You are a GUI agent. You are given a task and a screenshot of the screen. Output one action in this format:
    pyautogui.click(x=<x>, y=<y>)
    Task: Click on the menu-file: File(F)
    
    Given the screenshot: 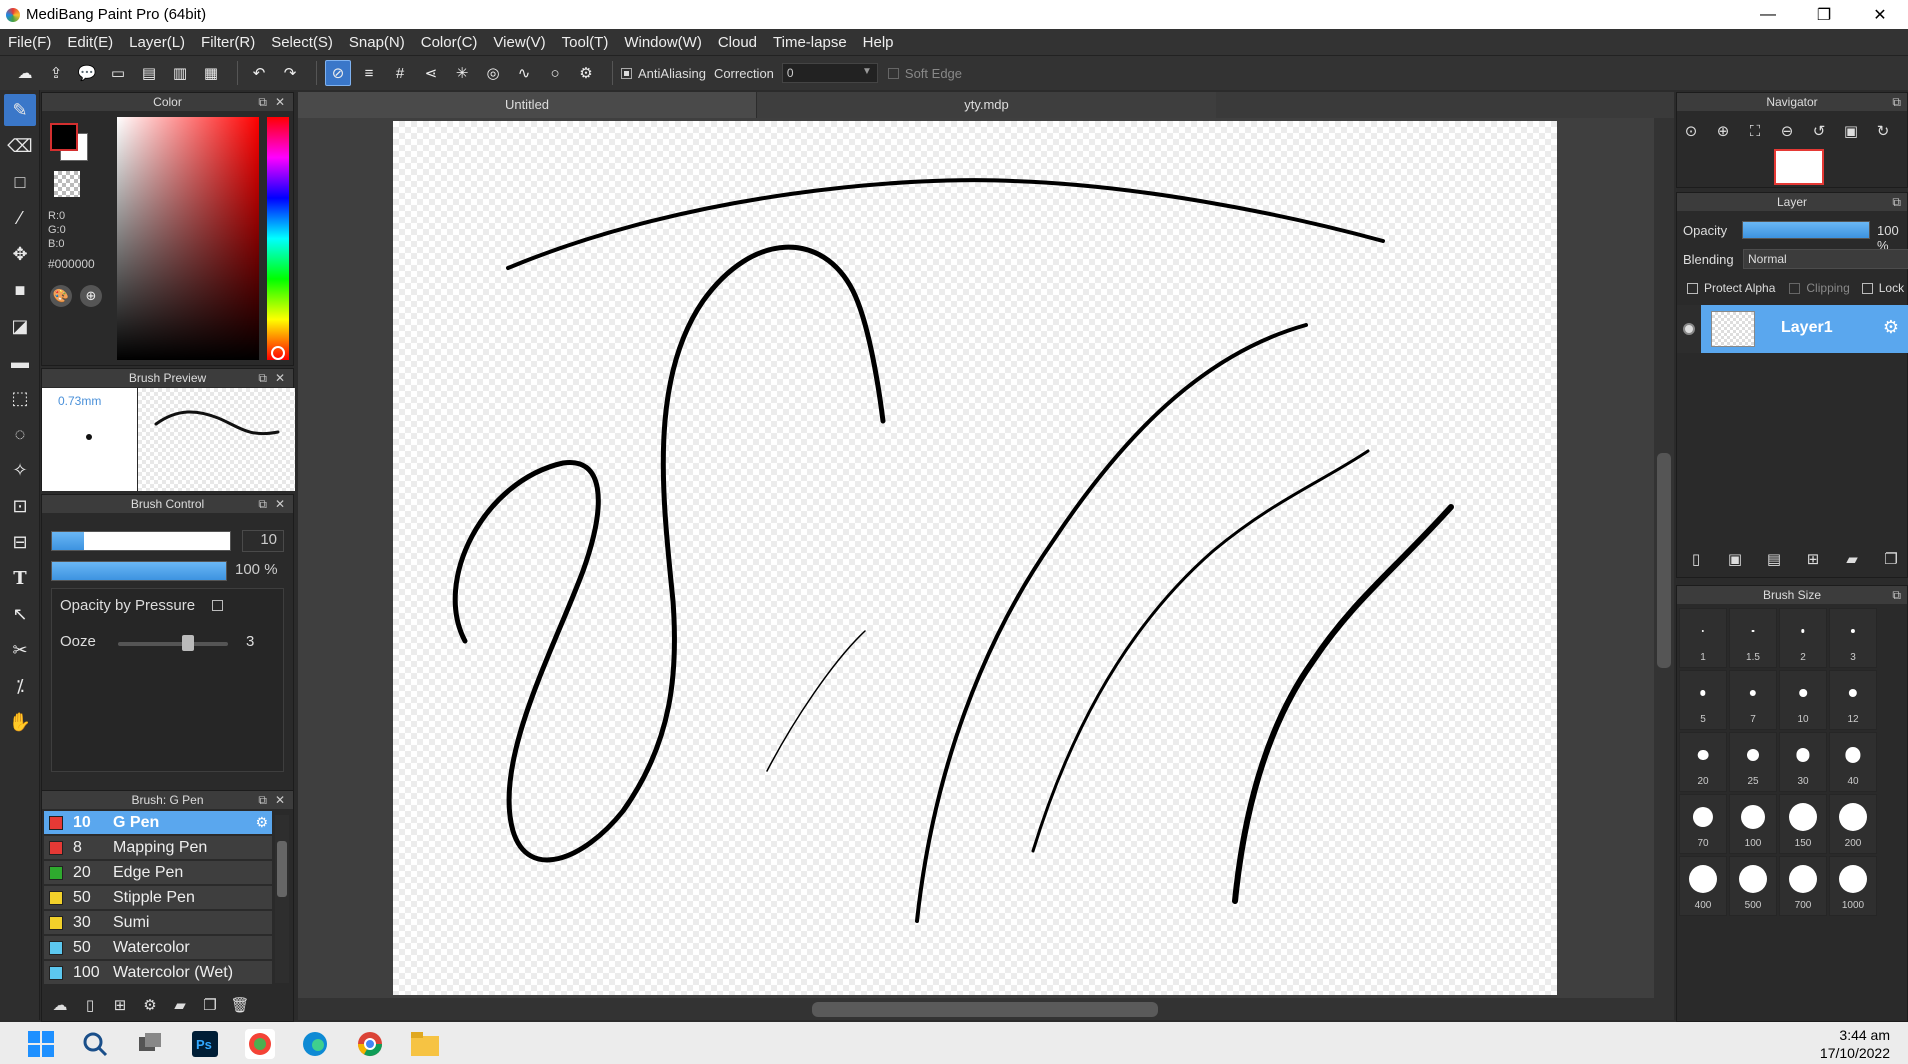 What is the action you would take?
    pyautogui.click(x=29, y=42)
    